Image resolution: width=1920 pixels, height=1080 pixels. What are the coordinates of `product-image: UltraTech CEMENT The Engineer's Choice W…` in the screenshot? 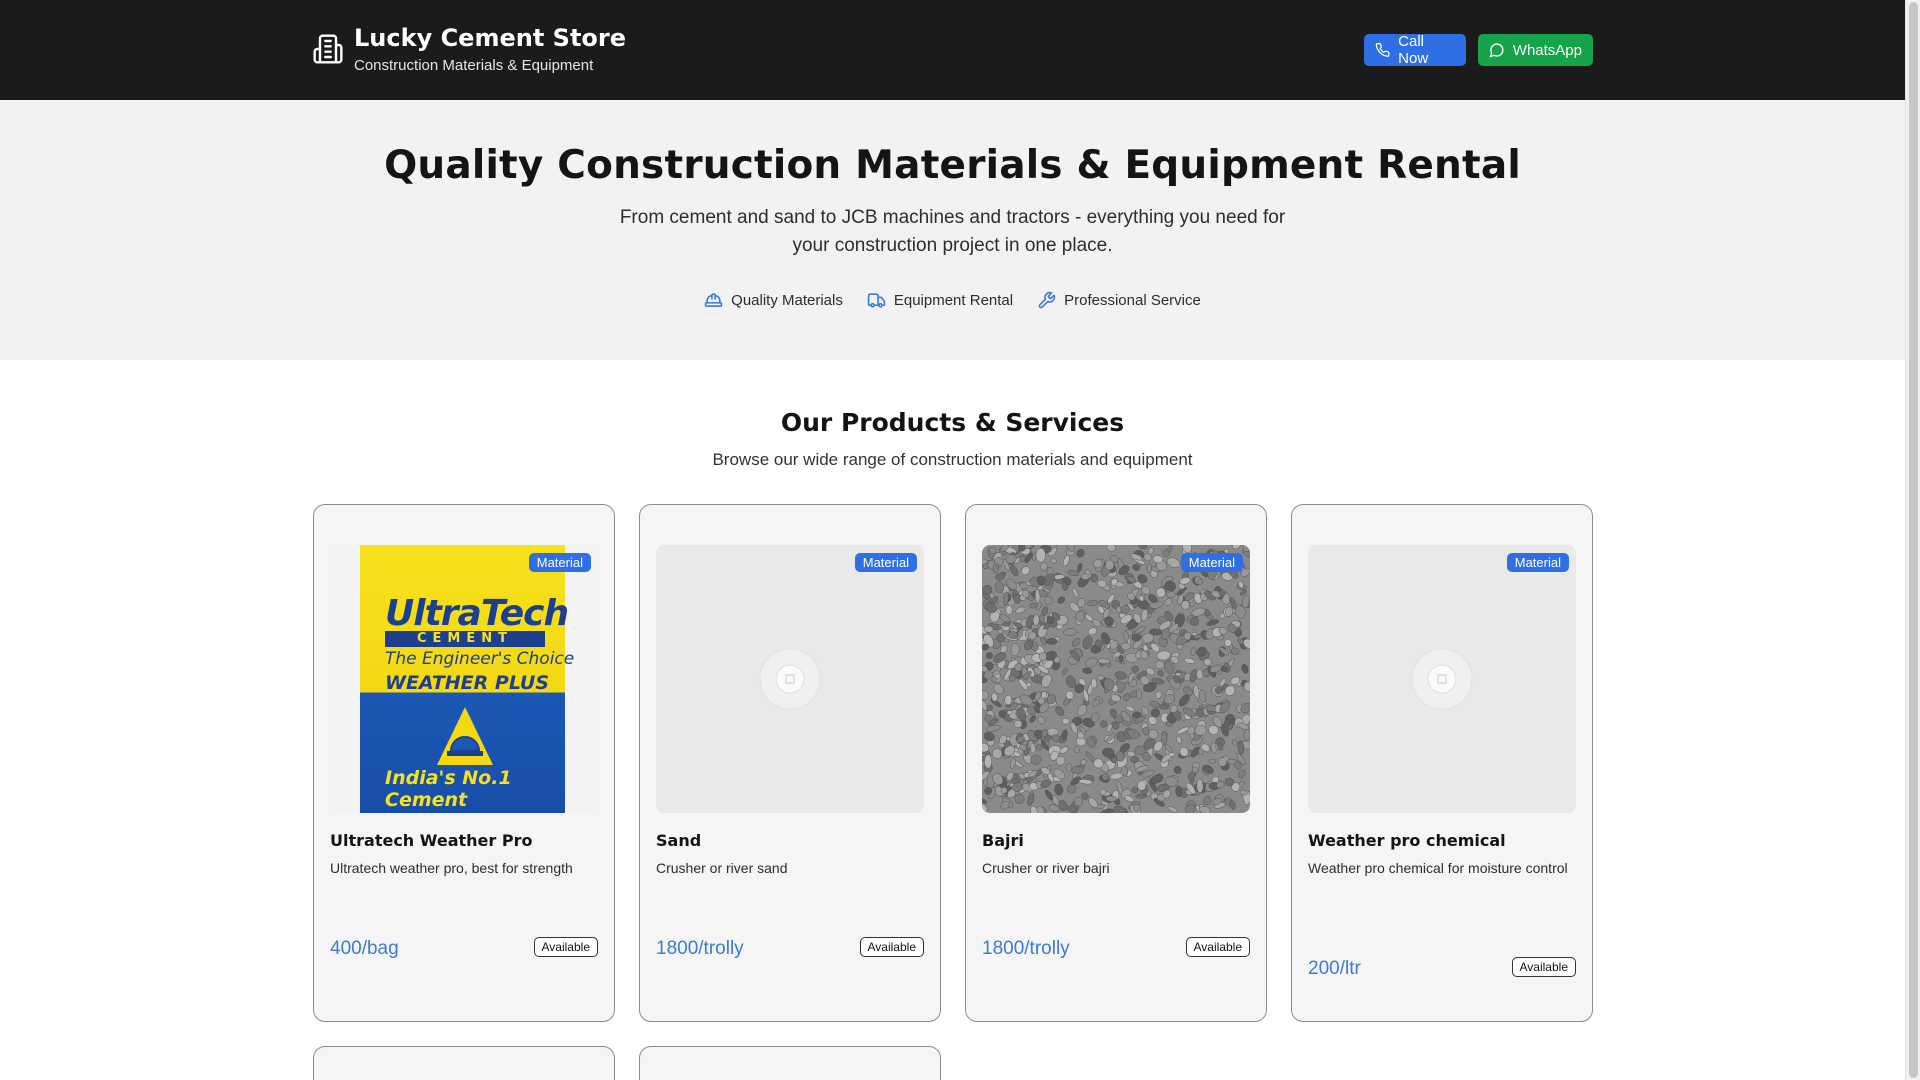 It's located at (464, 679).